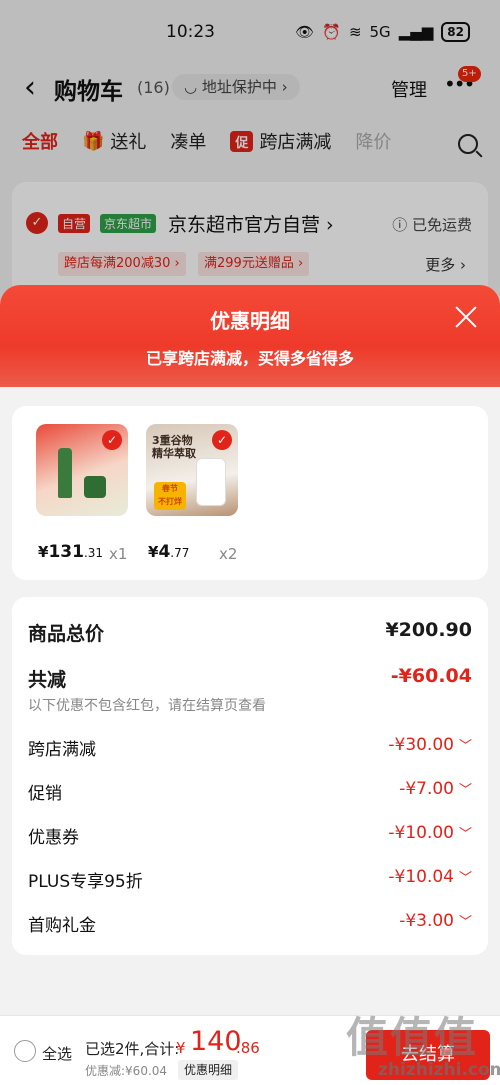 This screenshot has height=1085, width=500. I want to click on product-quantity: x1, so click(118, 554).